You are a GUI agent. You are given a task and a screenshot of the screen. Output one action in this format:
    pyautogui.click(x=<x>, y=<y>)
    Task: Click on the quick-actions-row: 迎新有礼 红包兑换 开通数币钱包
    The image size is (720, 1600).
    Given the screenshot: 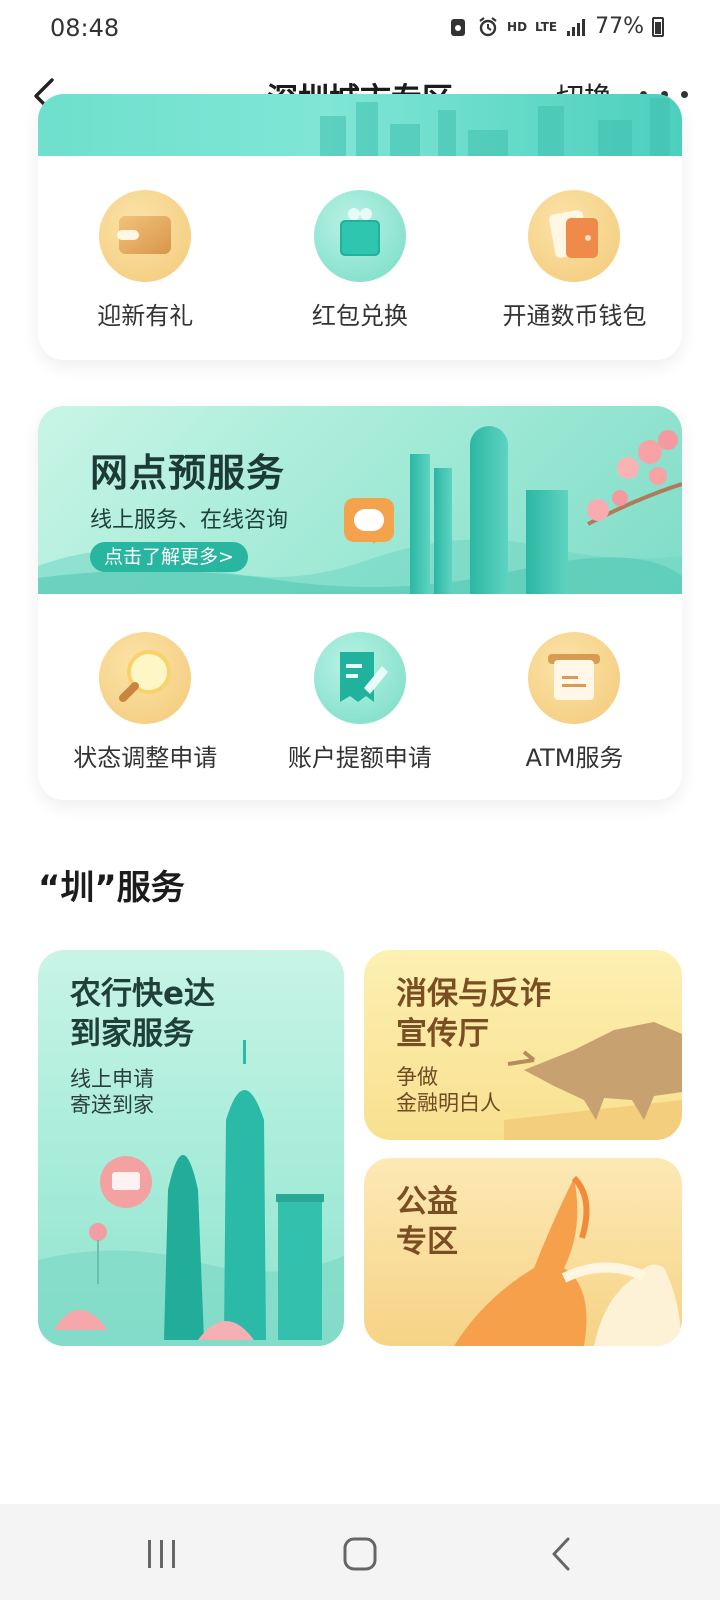 What is the action you would take?
    pyautogui.click(x=360, y=260)
    